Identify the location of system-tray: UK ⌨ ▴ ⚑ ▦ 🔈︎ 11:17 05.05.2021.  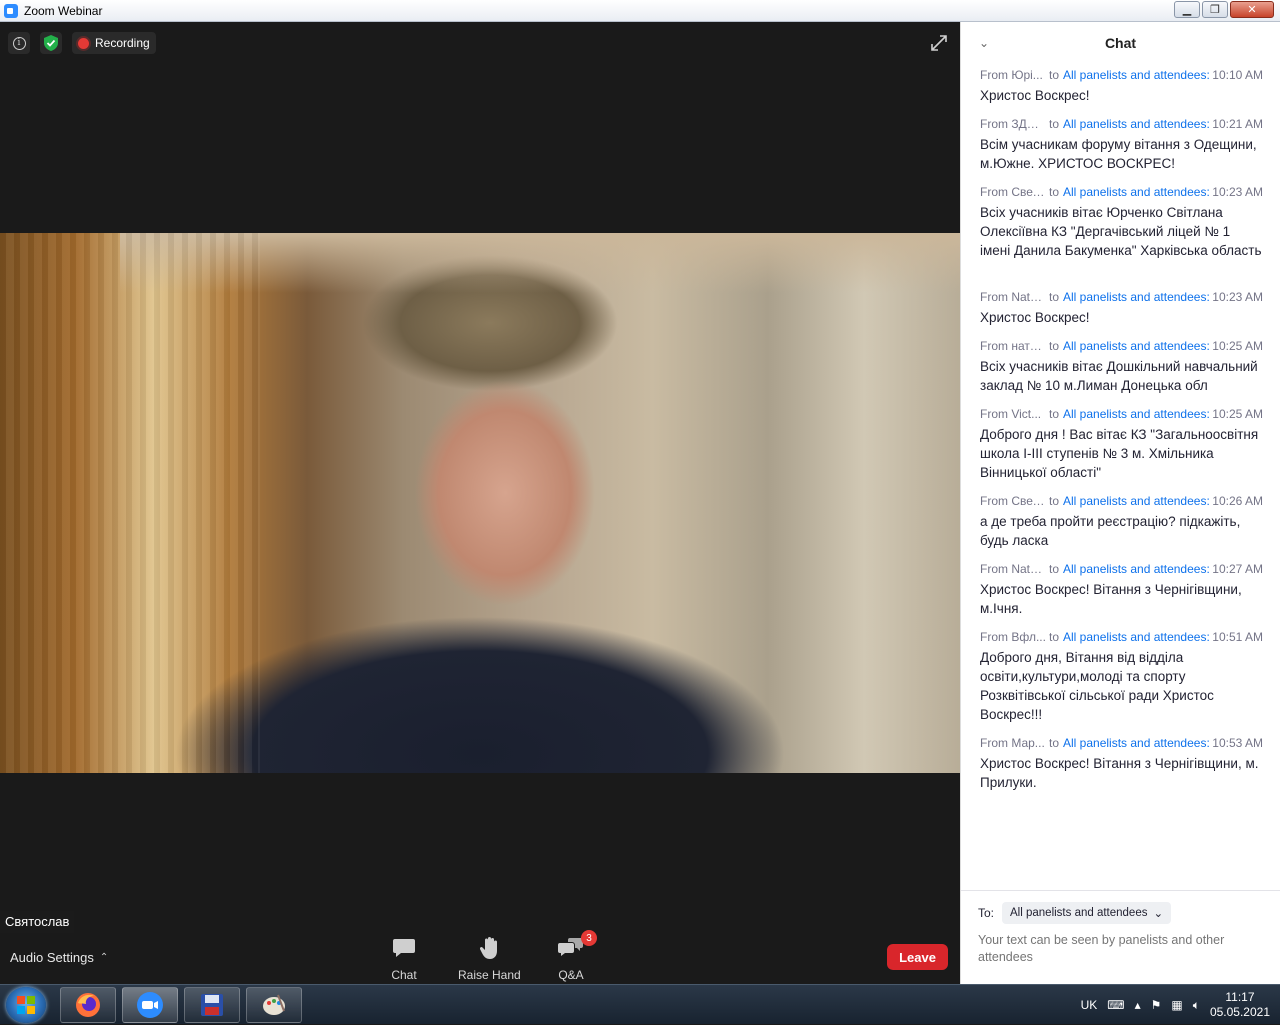
(1175, 1005).